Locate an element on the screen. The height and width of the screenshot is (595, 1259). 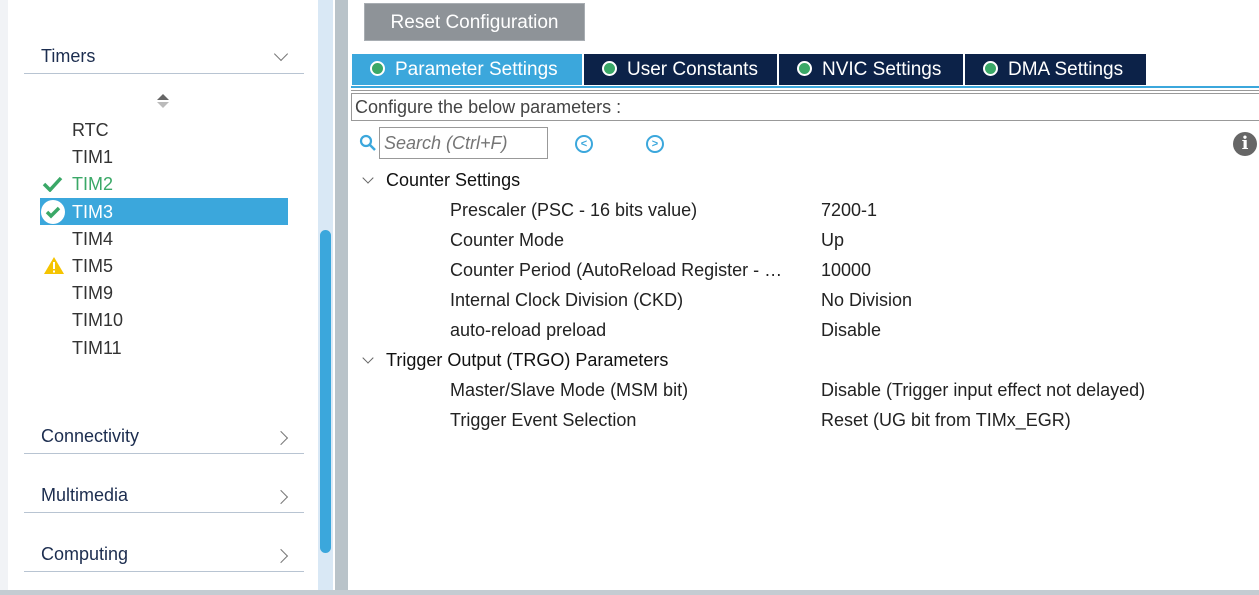
configure-label: Configure the below parameters : is located at coordinates (805, 107).